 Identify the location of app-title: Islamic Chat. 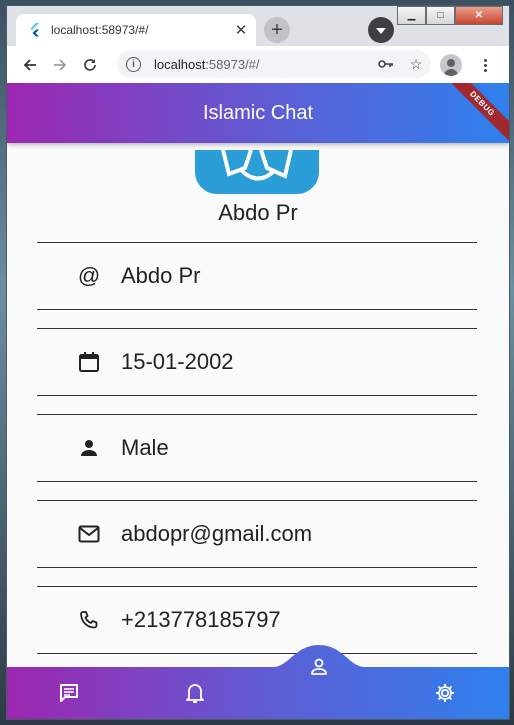
(258, 112).